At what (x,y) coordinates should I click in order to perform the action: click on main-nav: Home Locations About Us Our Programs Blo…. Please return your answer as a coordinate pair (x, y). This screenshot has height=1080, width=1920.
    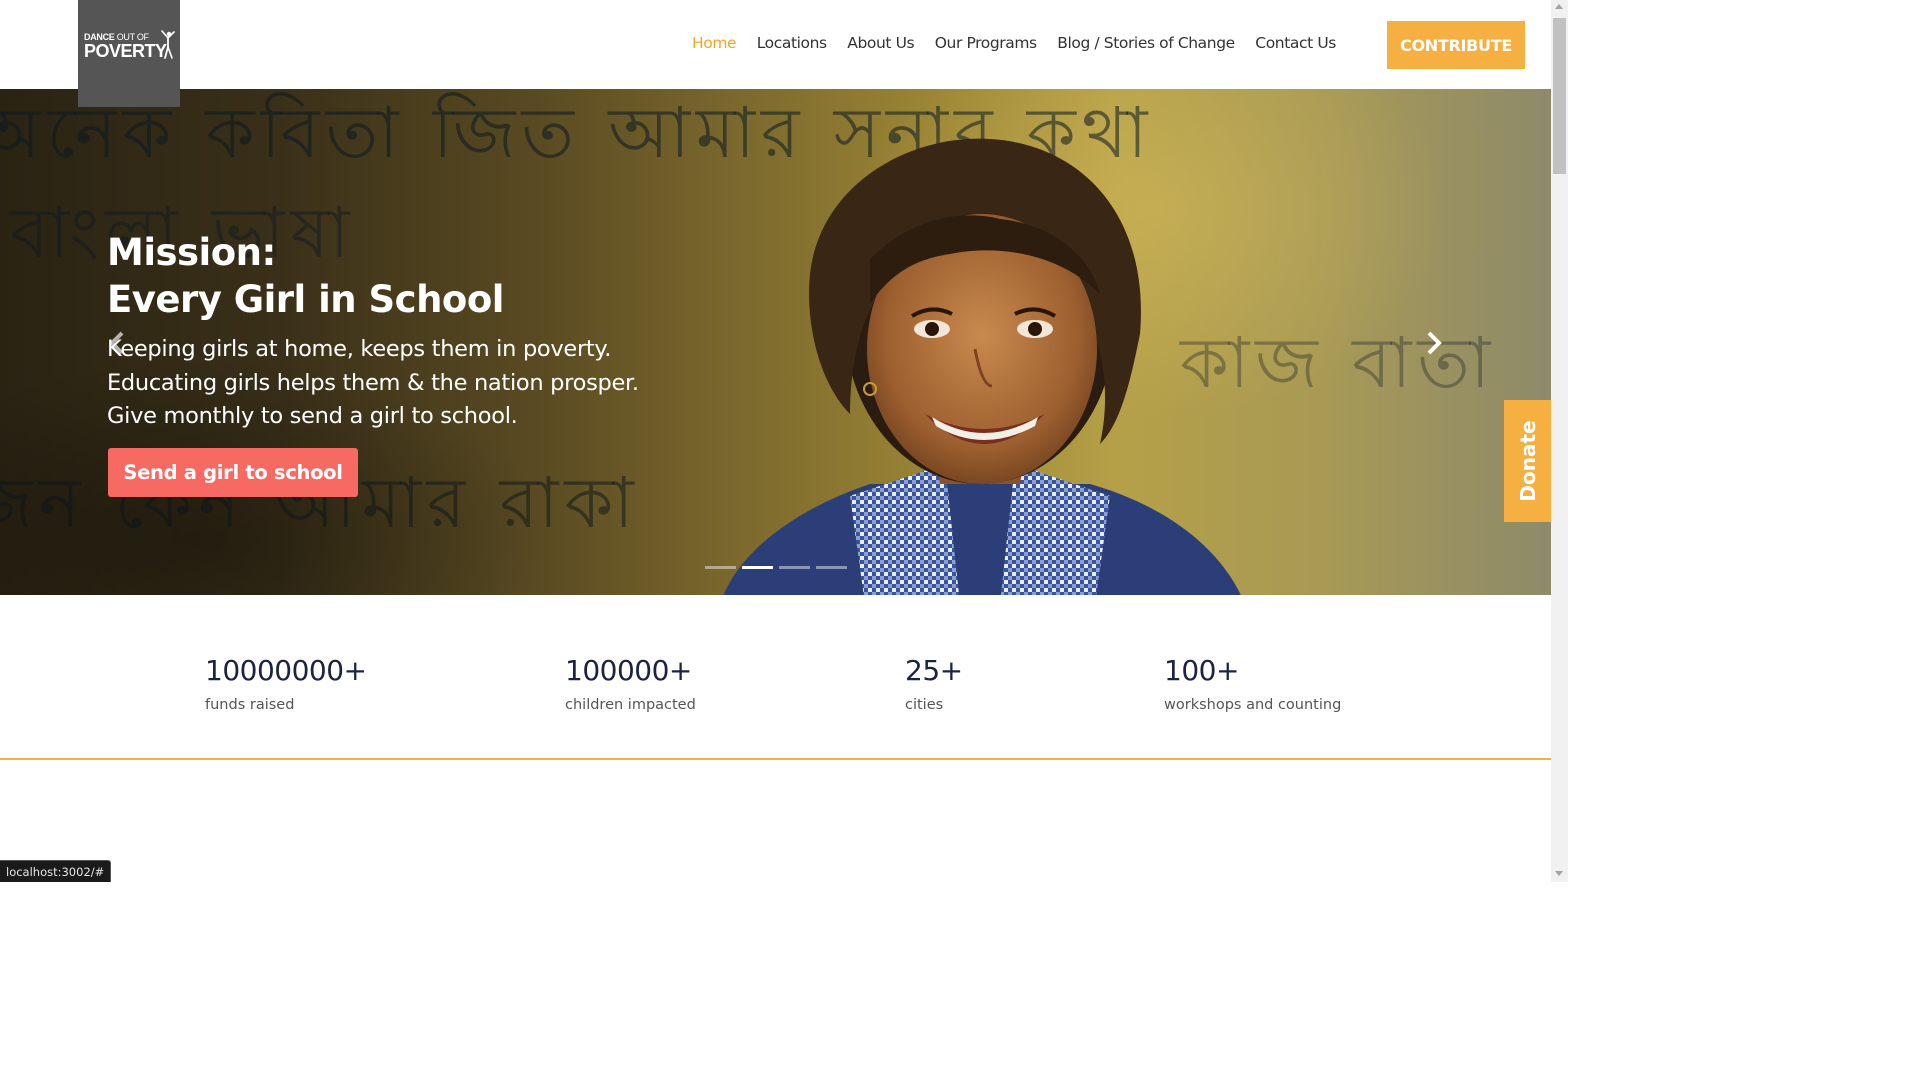
    Looking at the image, I should click on (1024, 43).